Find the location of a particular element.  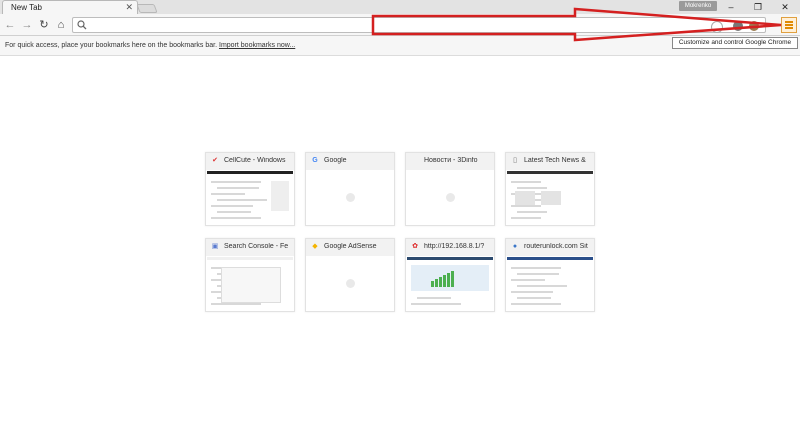

most-visited-tile: ▯ Latest Tech News & is located at coordinates (550, 189).